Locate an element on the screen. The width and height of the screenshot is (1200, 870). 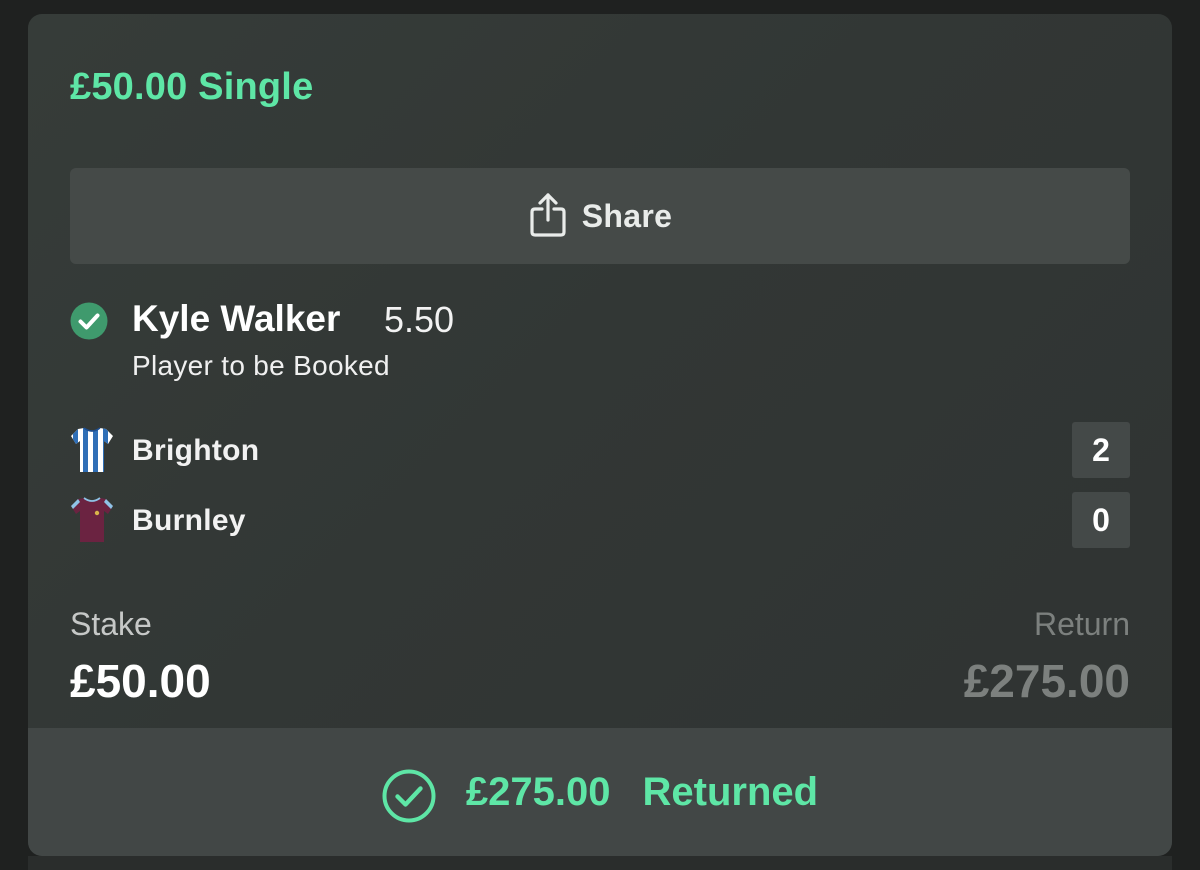
stake-label: Stake is located at coordinates (111, 624).